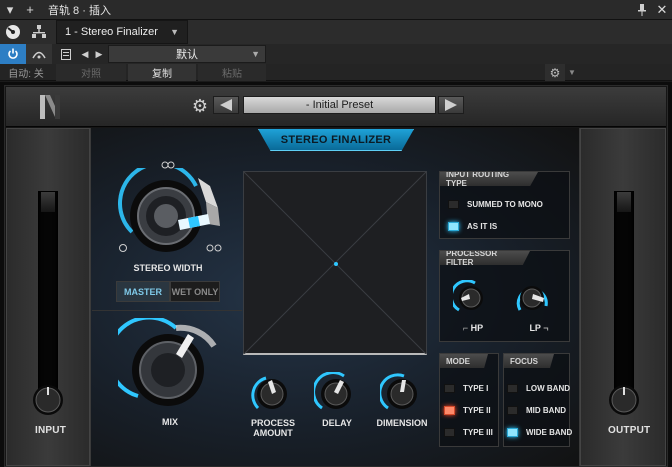  I want to click on routing-as-is-label: AS IT IS, so click(482, 226).